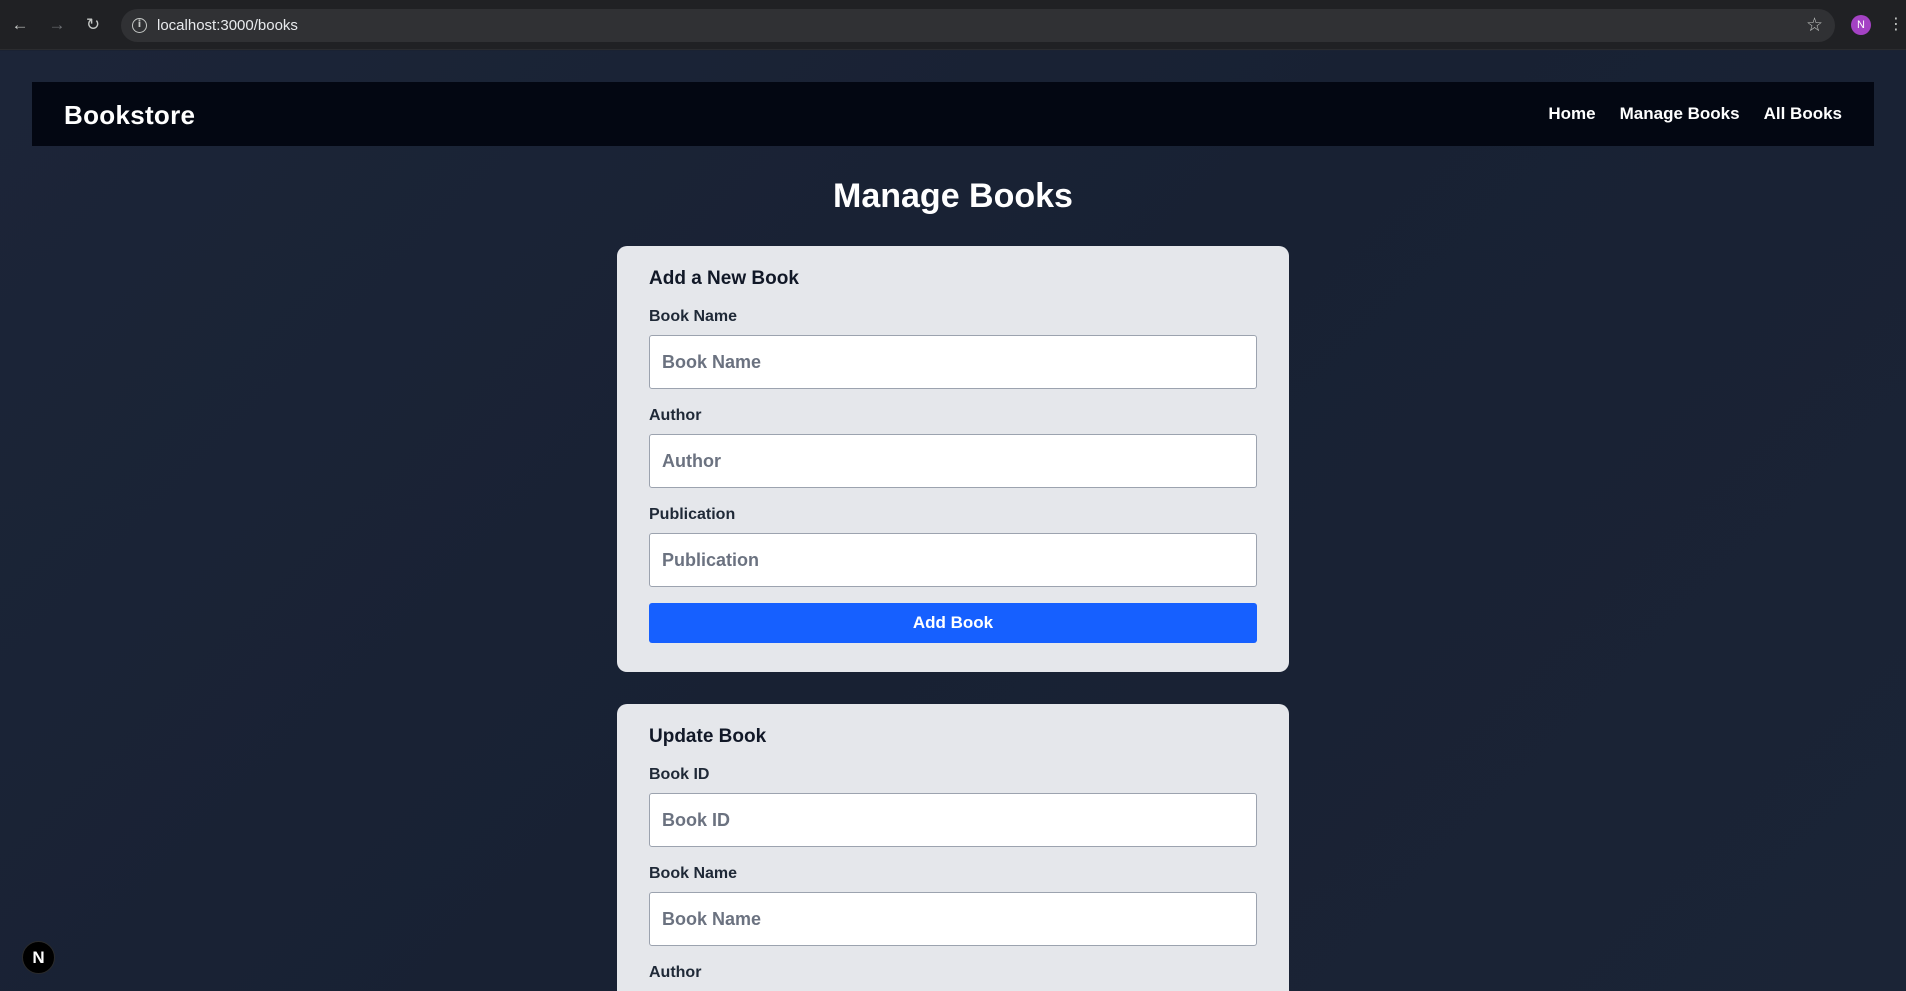  Describe the element at coordinates (675, 972) in the screenshot. I see `update-author-label: Author` at that location.